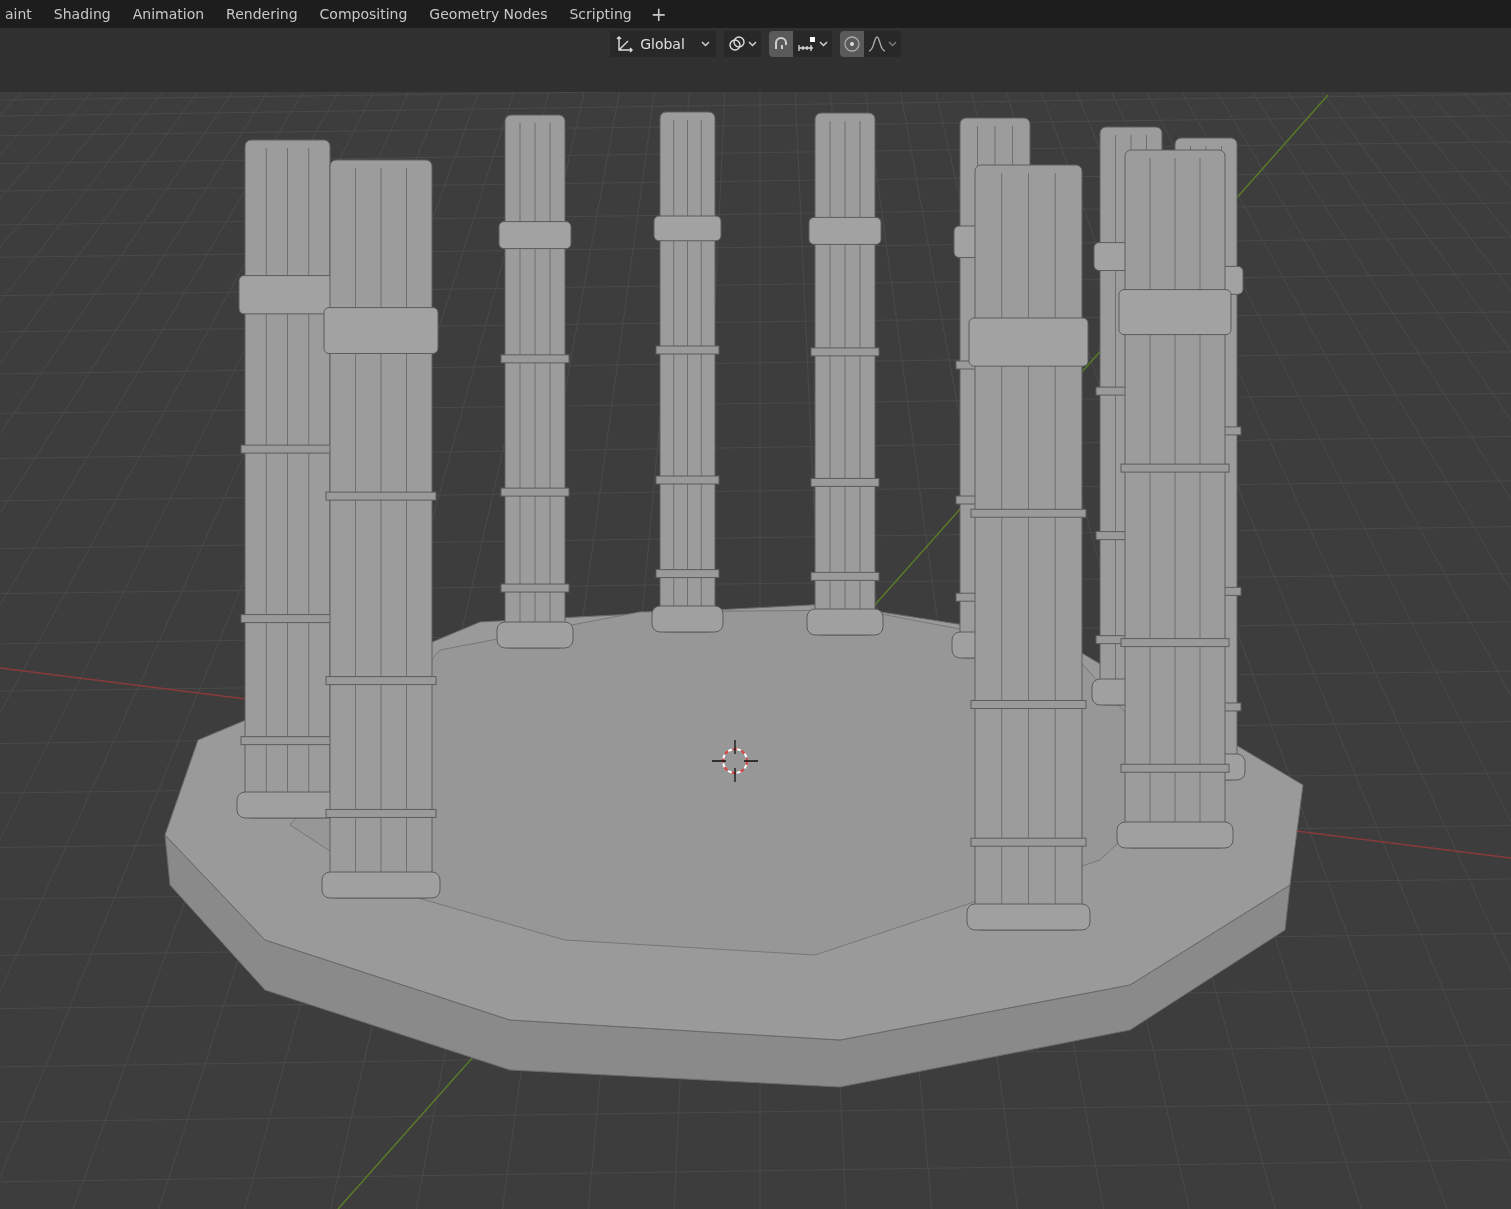  What do you see at coordinates (488, 14) in the screenshot?
I see `workspace-tab: Geometry Nodes` at bounding box center [488, 14].